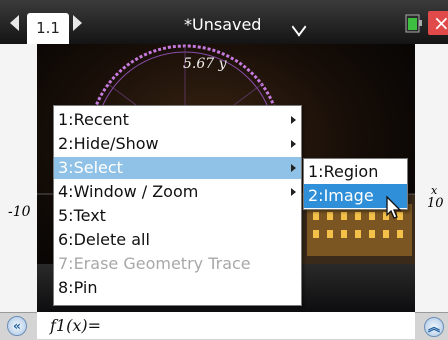 This screenshot has height=340, width=448. I want to click on tab-1-1: 1.1, so click(48, 28).